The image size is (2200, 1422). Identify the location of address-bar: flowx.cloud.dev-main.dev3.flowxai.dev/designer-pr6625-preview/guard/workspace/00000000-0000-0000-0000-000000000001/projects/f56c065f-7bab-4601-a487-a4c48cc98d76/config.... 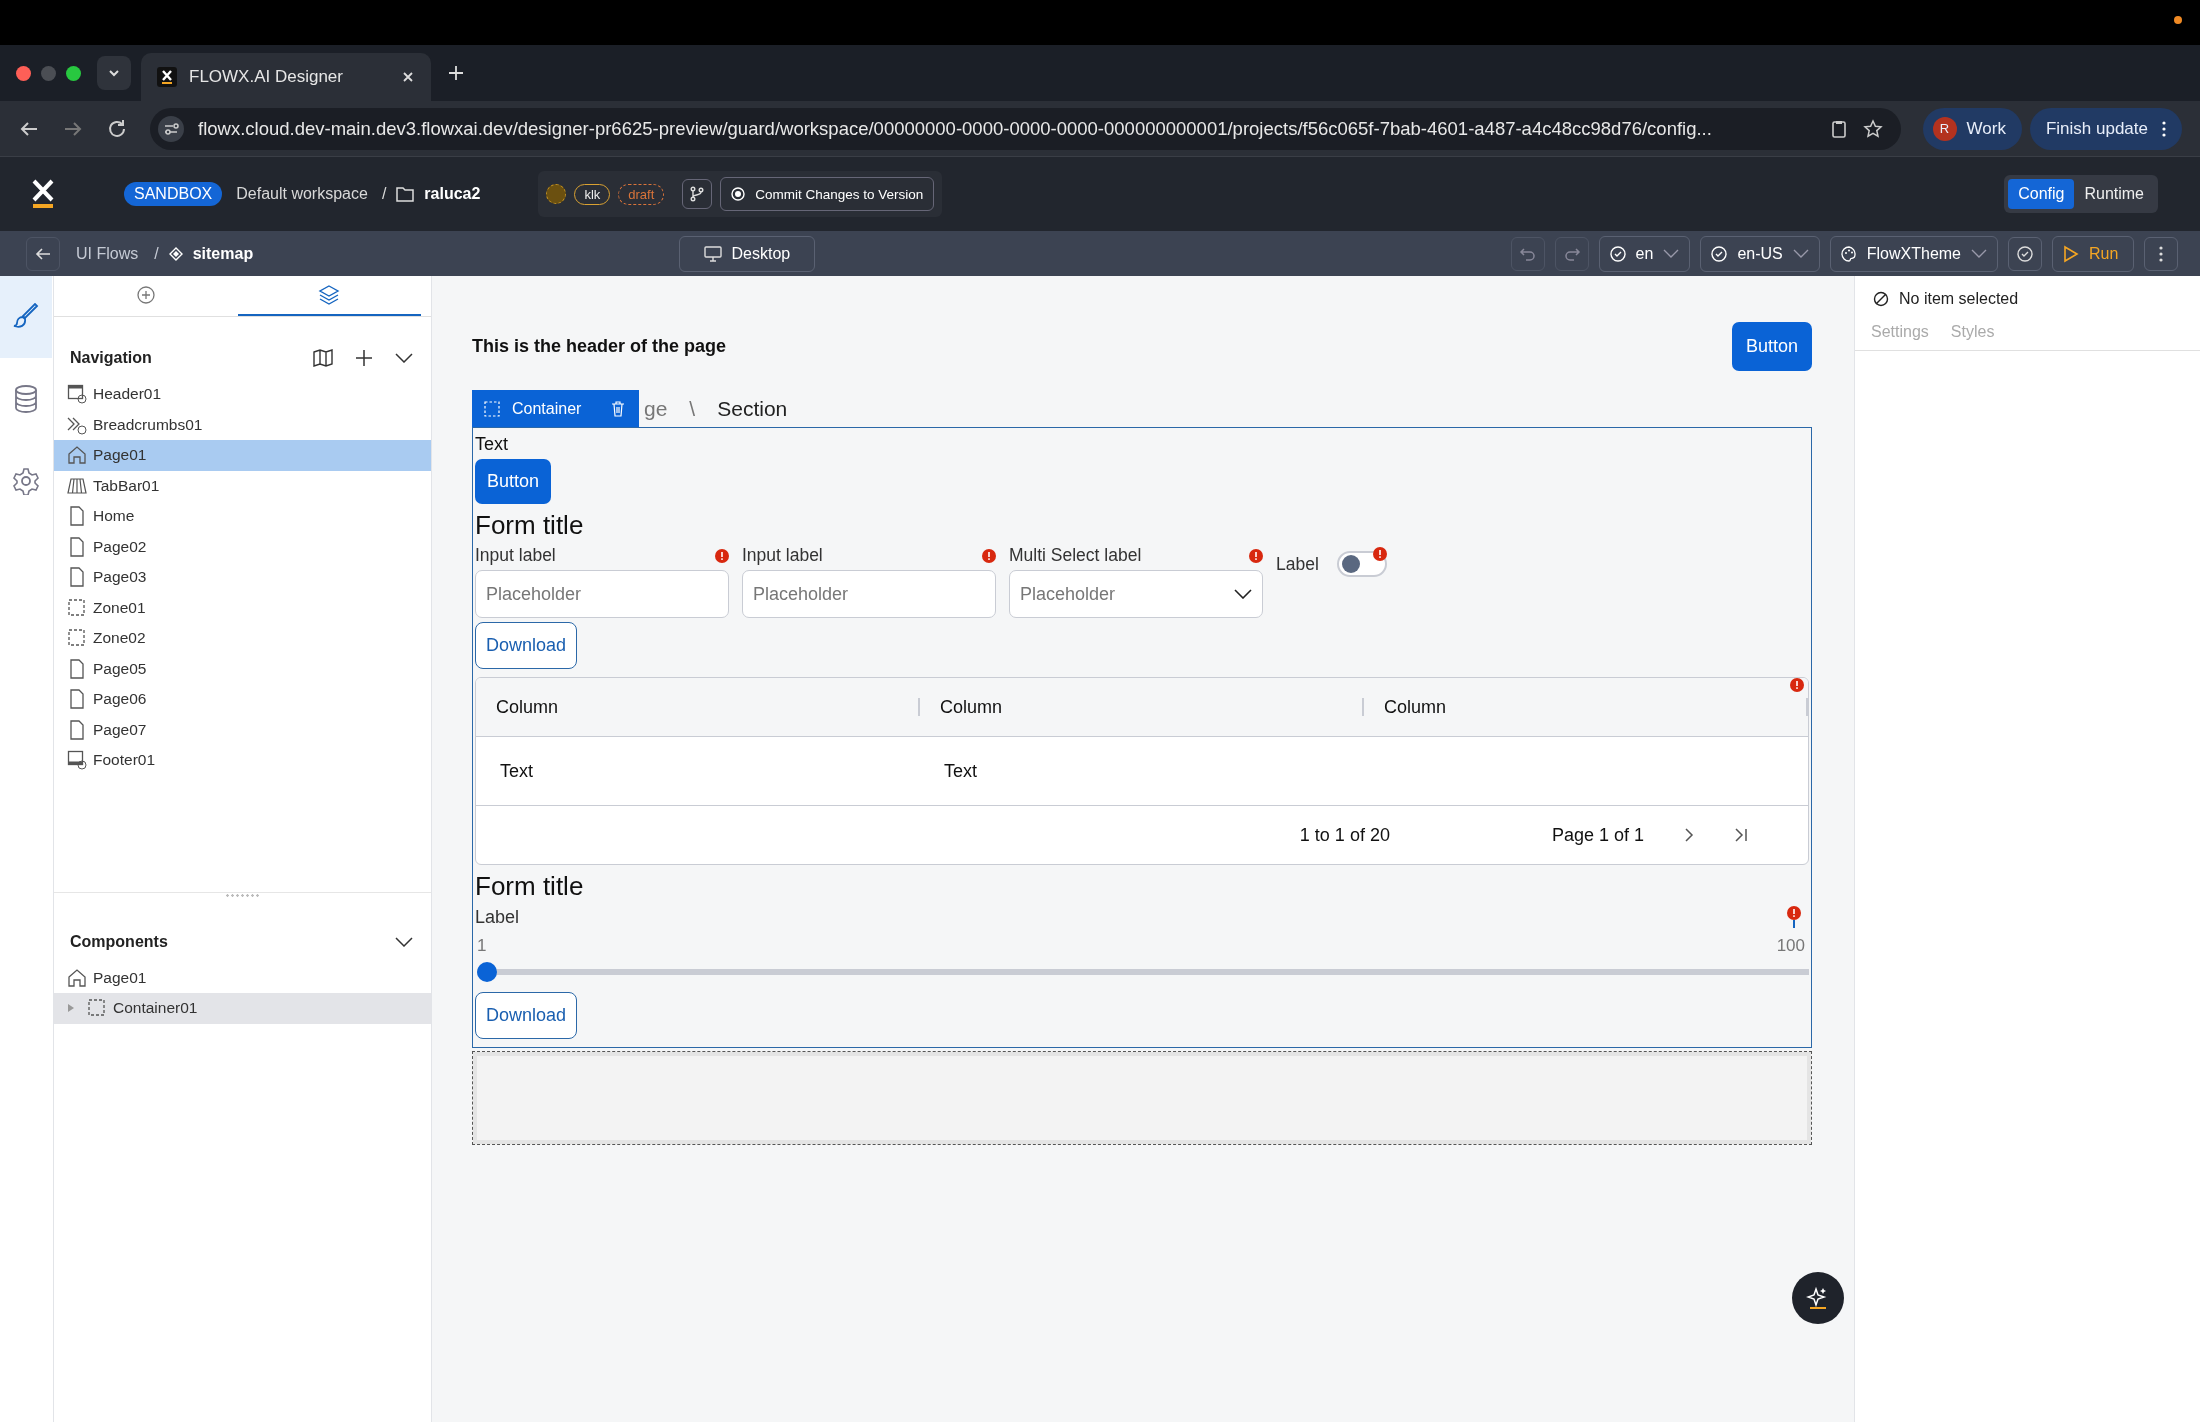
(1025, 128).